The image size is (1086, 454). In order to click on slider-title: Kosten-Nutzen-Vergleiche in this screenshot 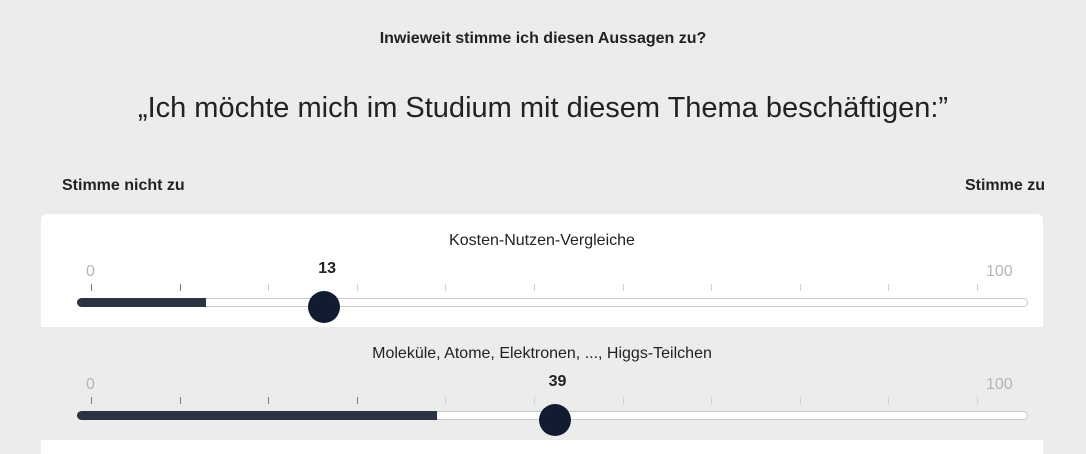, I will do `click(542, 240)`.